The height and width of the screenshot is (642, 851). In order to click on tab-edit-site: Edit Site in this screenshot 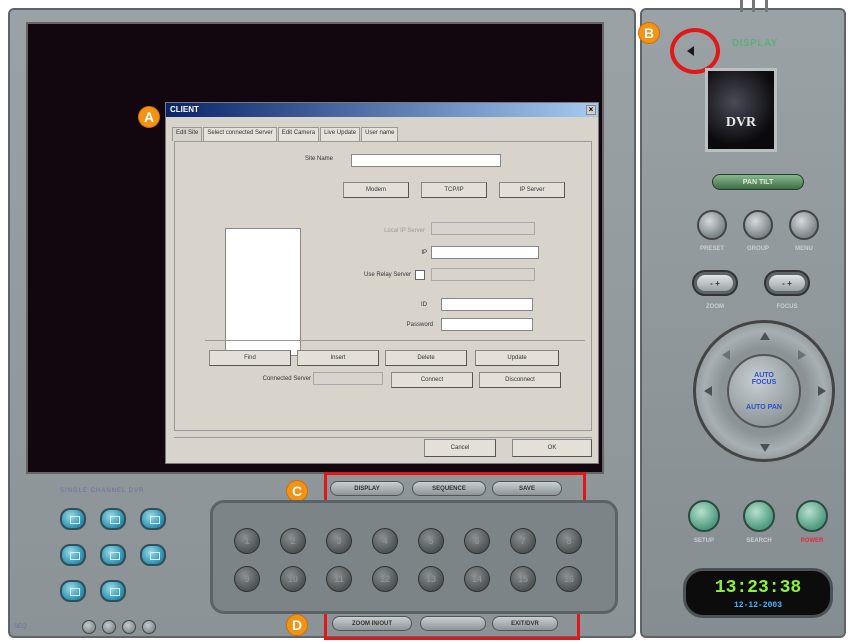, I will do `click(187, 134)`.